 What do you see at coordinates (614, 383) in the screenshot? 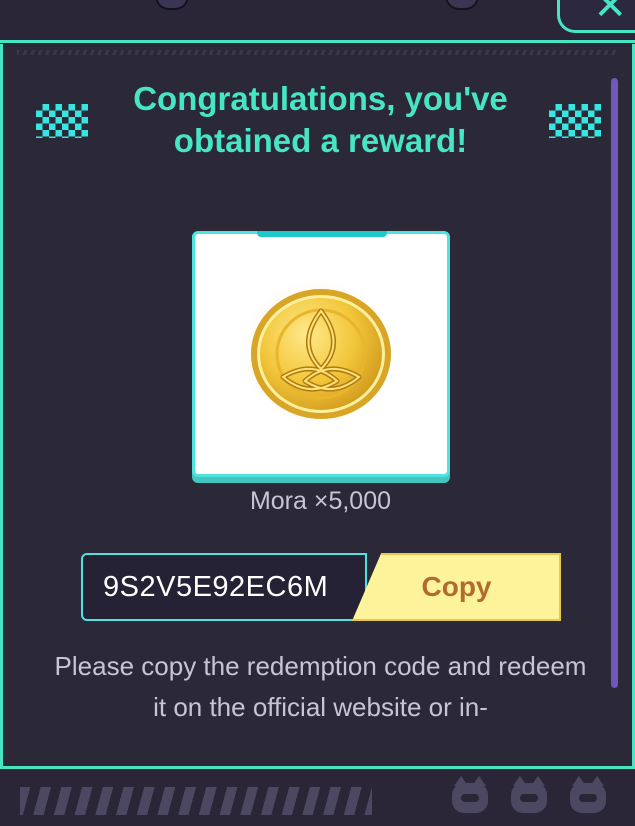
I see `scrollbar` at bounding box center [614, 383].